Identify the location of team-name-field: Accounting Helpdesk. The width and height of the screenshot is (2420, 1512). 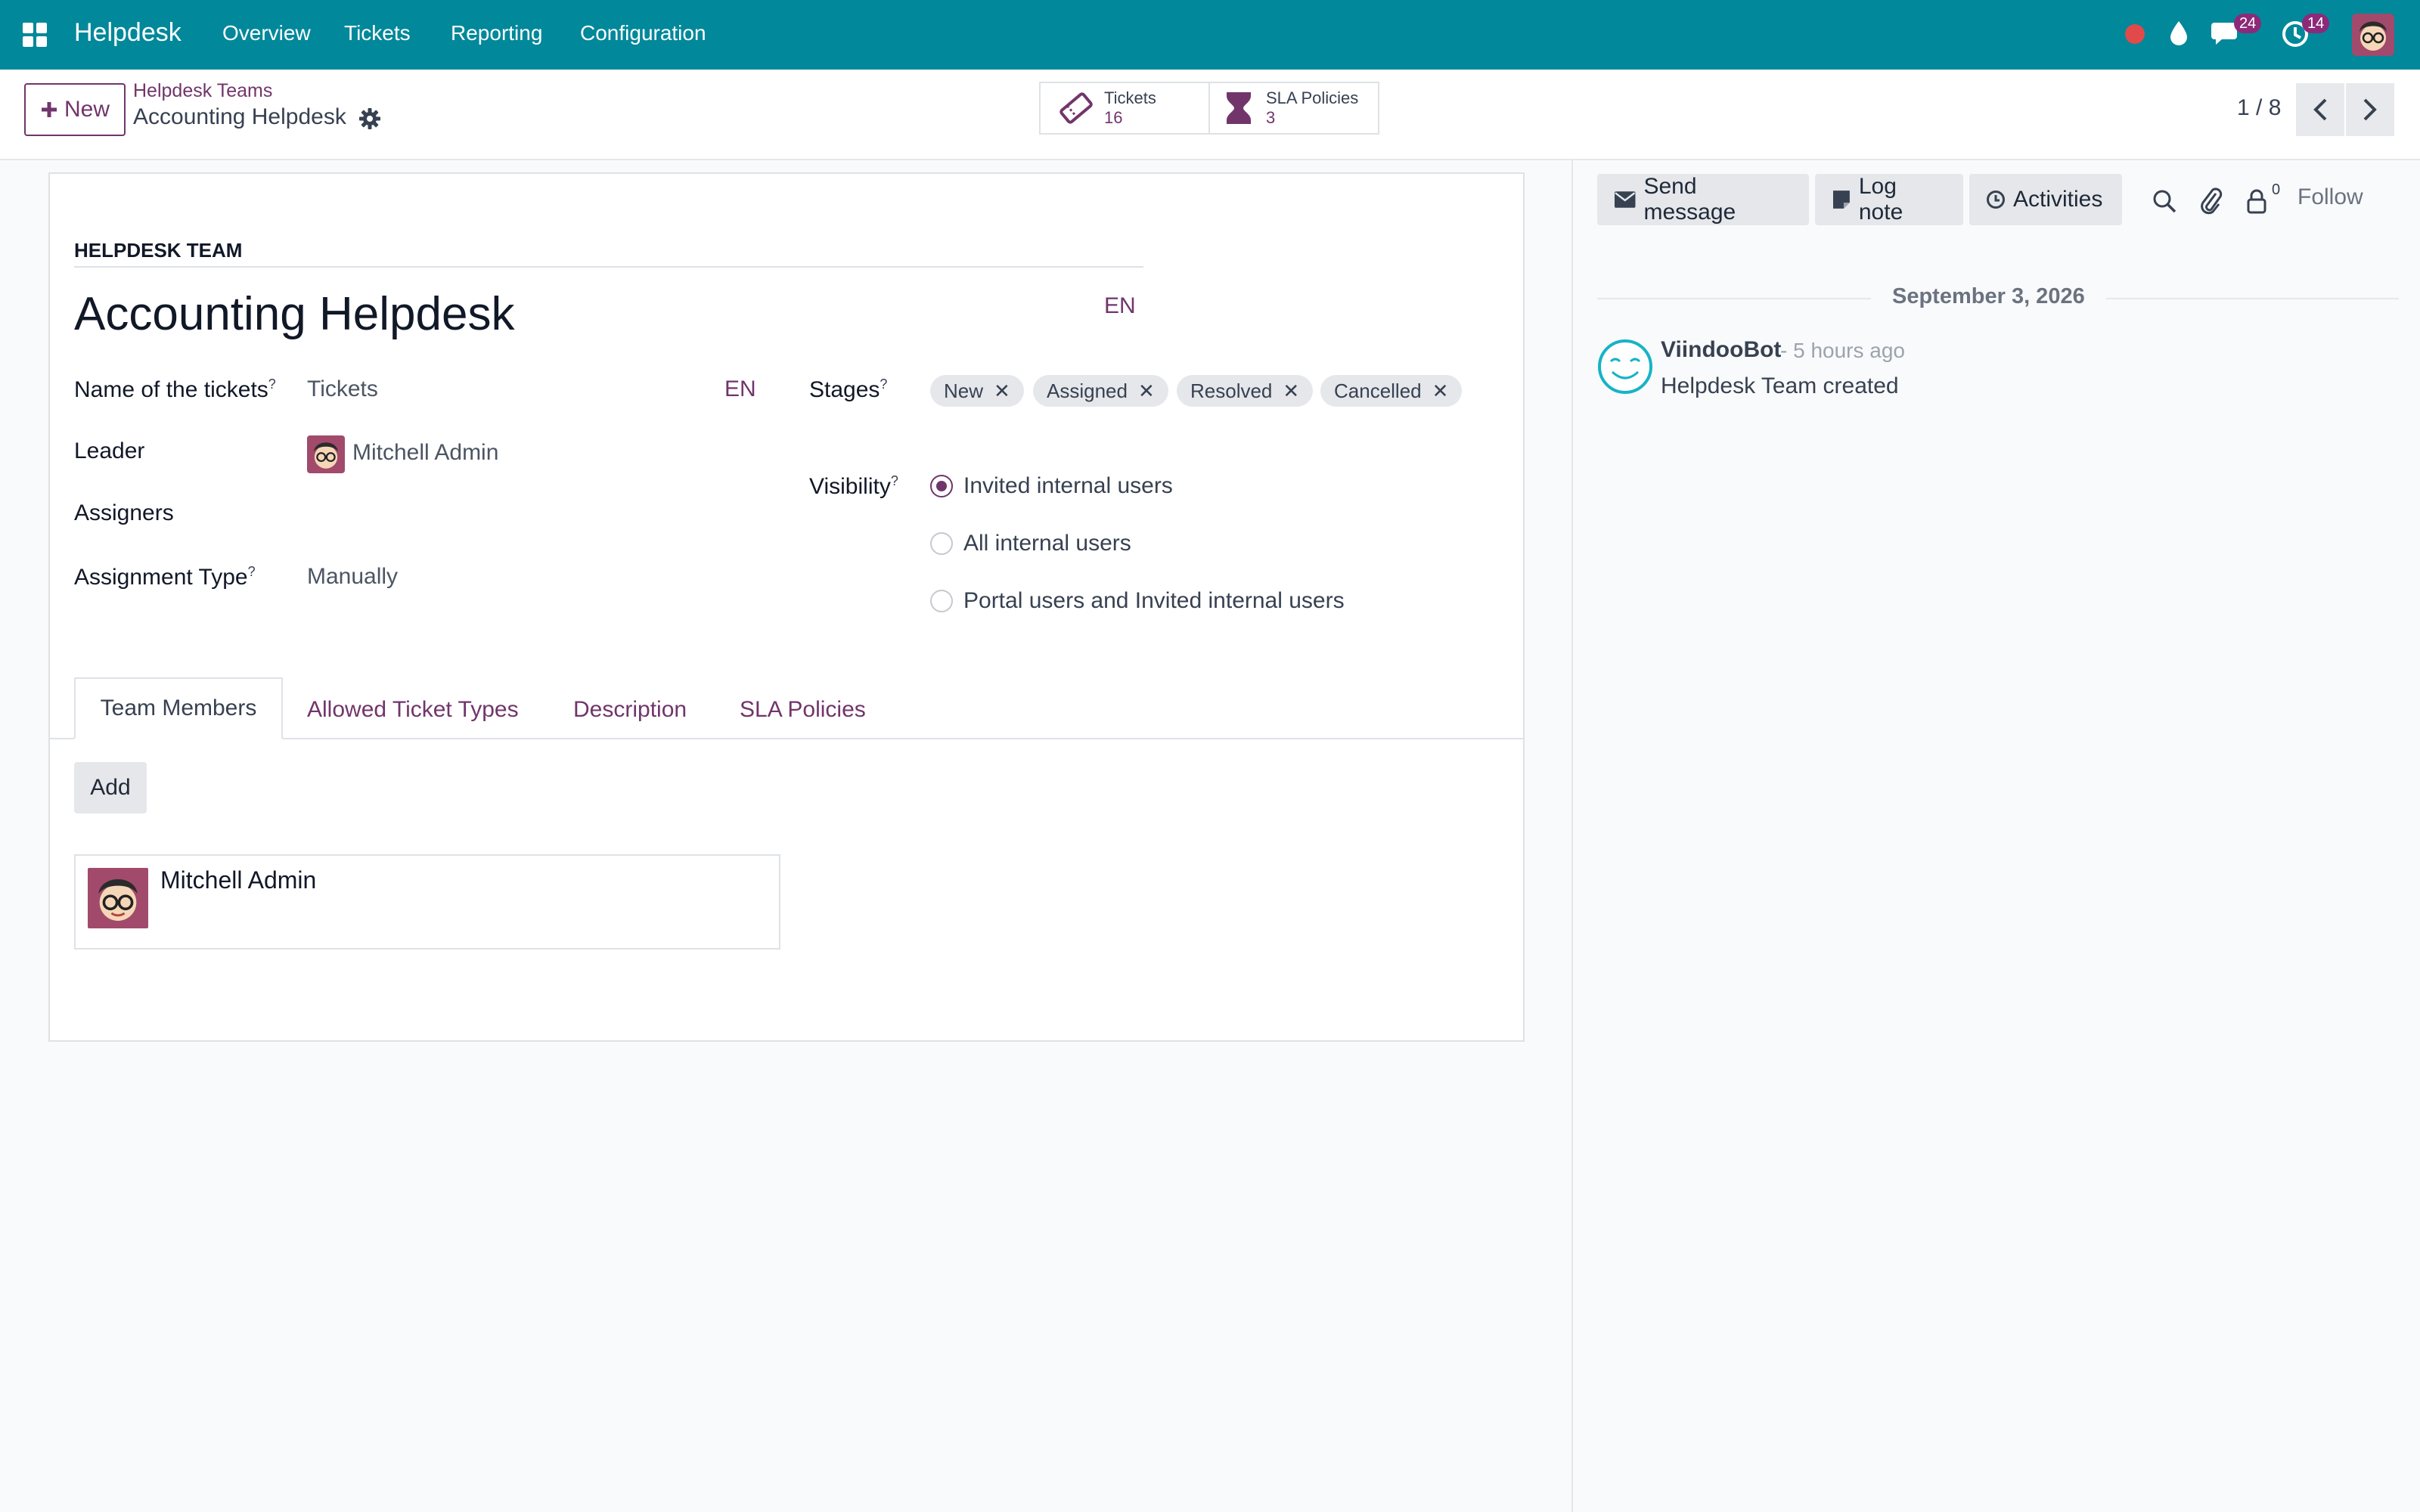
(294, 314).